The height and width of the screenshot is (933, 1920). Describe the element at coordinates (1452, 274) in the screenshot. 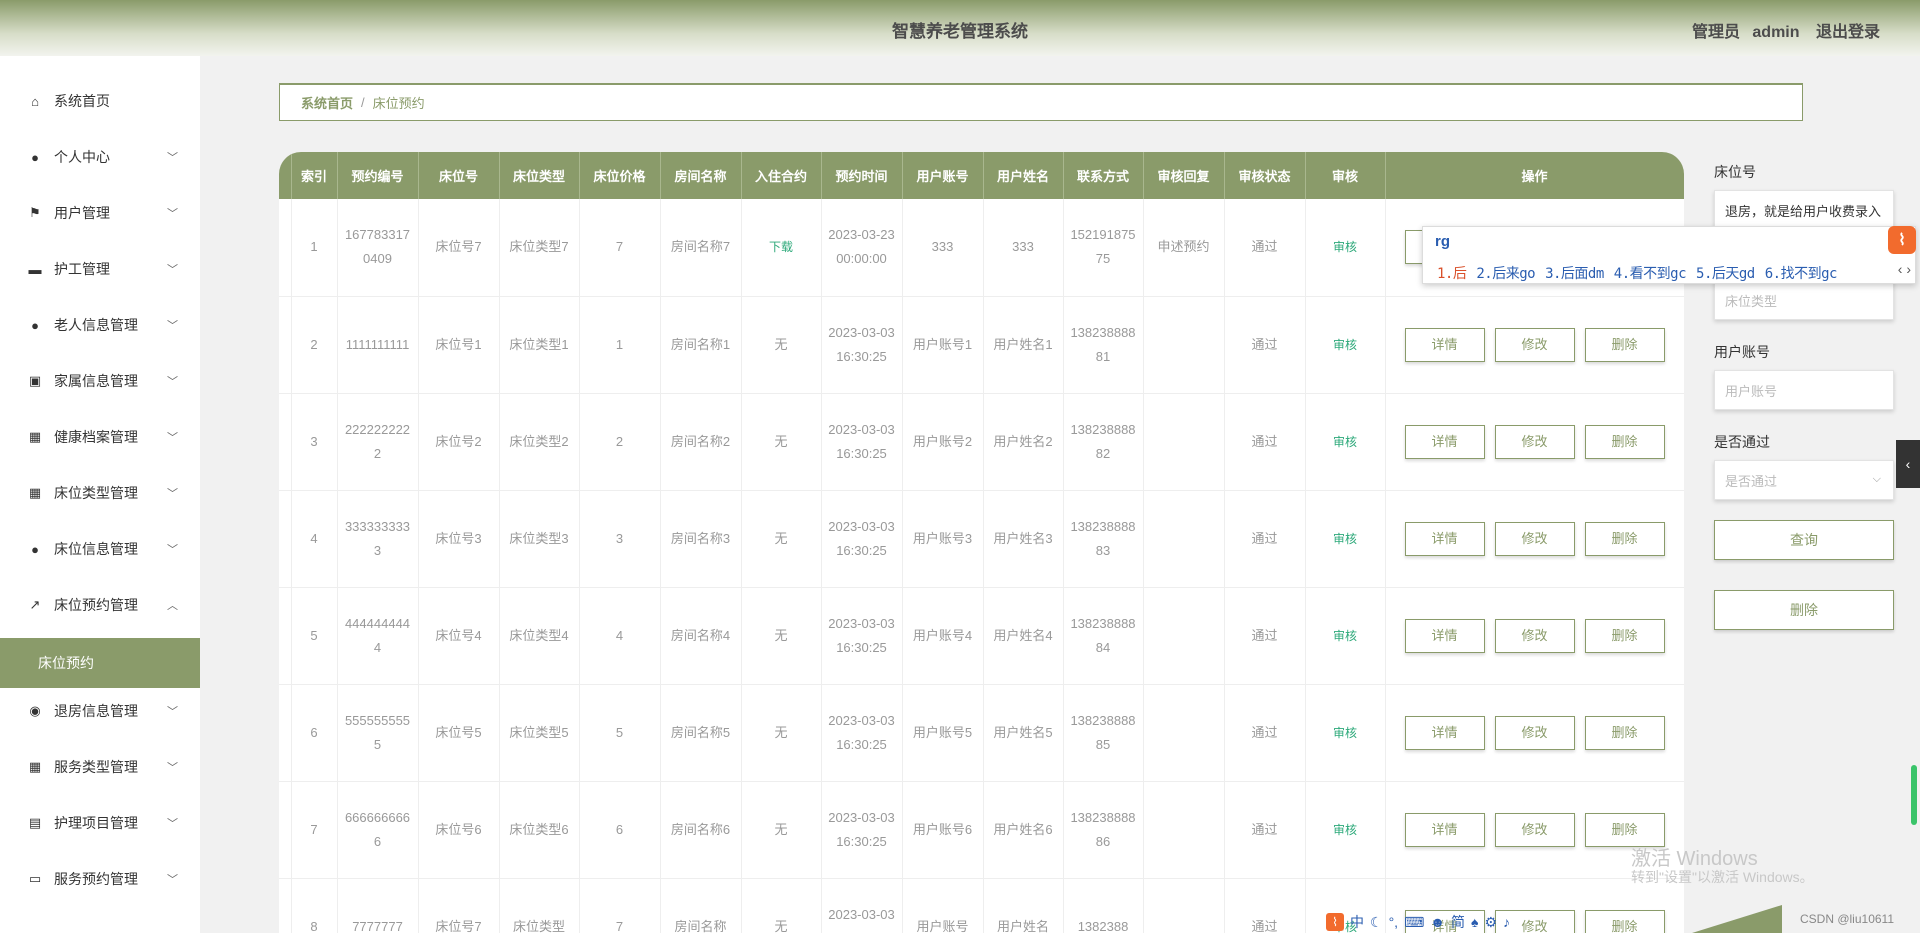

I see `ime-candidate: 1.后` at that location.